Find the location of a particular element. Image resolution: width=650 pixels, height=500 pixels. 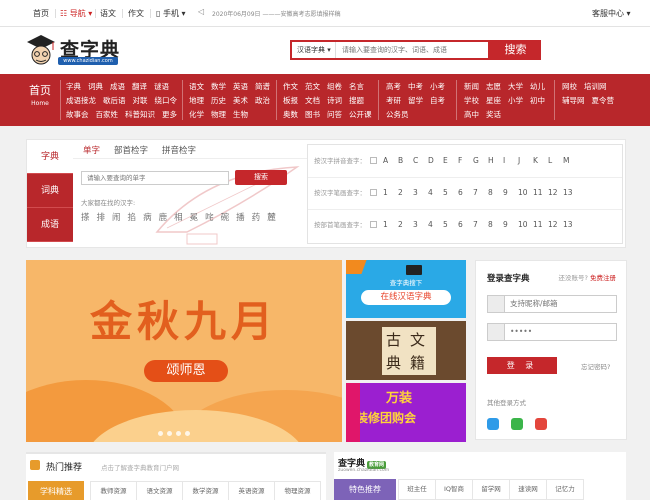

nav-link: 搜题 is located at coordinates (356, 101).